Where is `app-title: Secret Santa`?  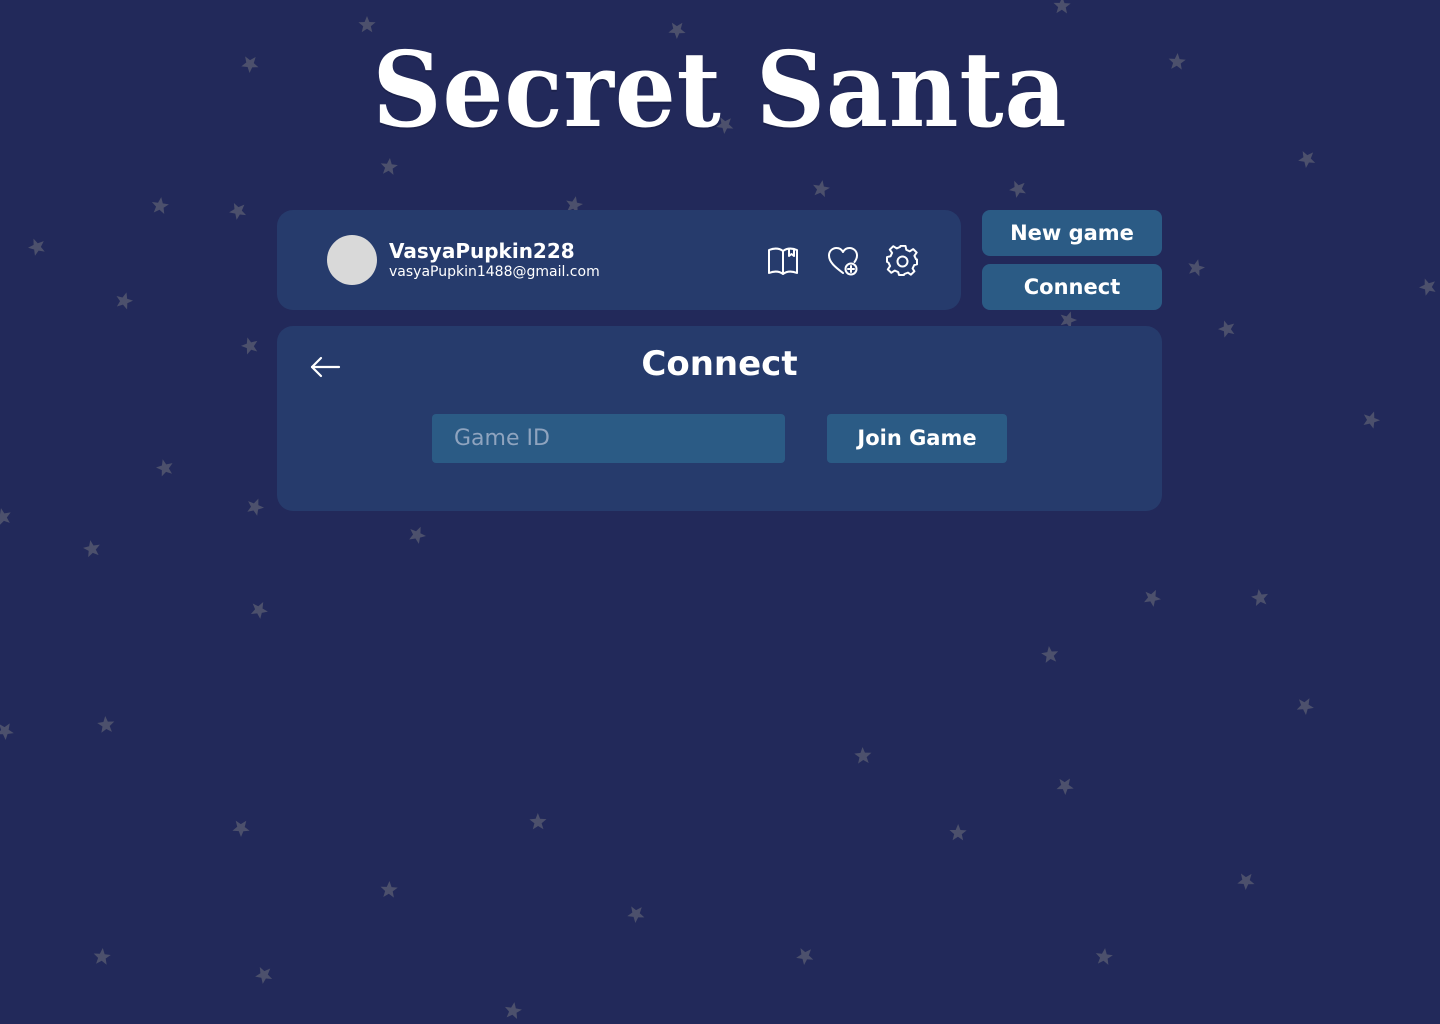 app-title: Secret Santa is located at coordinates (720, 89).